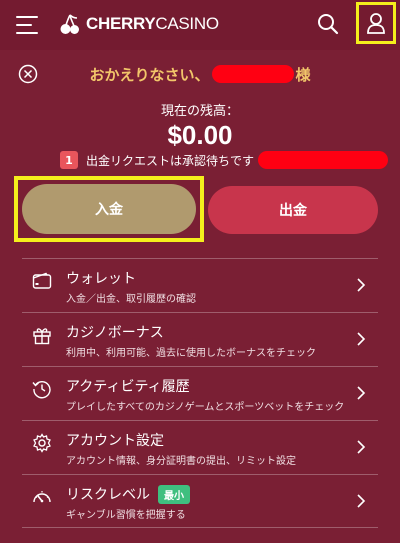 Image resolution: width=400 pixels, height=543 pixels. Describe the element at coordinates (69, 160) in the screenshot. I see `pending-count-badge: 1` at that location.